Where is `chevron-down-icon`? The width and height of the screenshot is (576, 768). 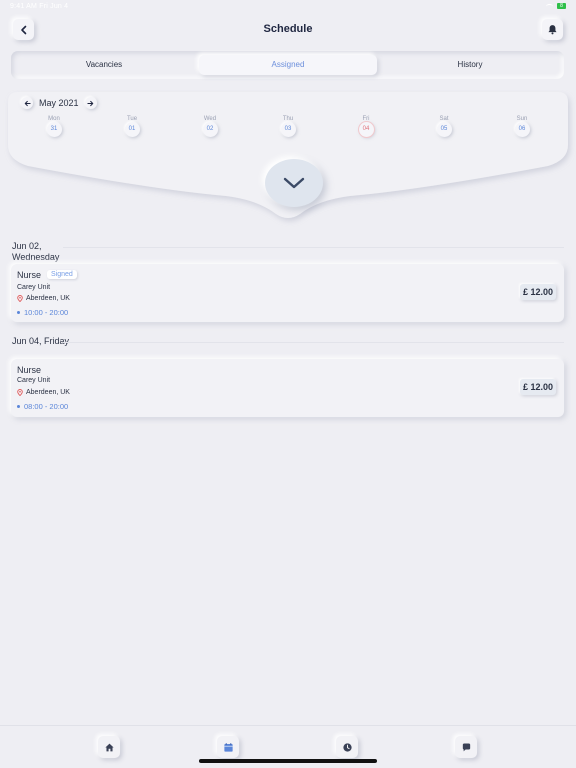
chevron-down-icon is located at coordinates (294, 183).